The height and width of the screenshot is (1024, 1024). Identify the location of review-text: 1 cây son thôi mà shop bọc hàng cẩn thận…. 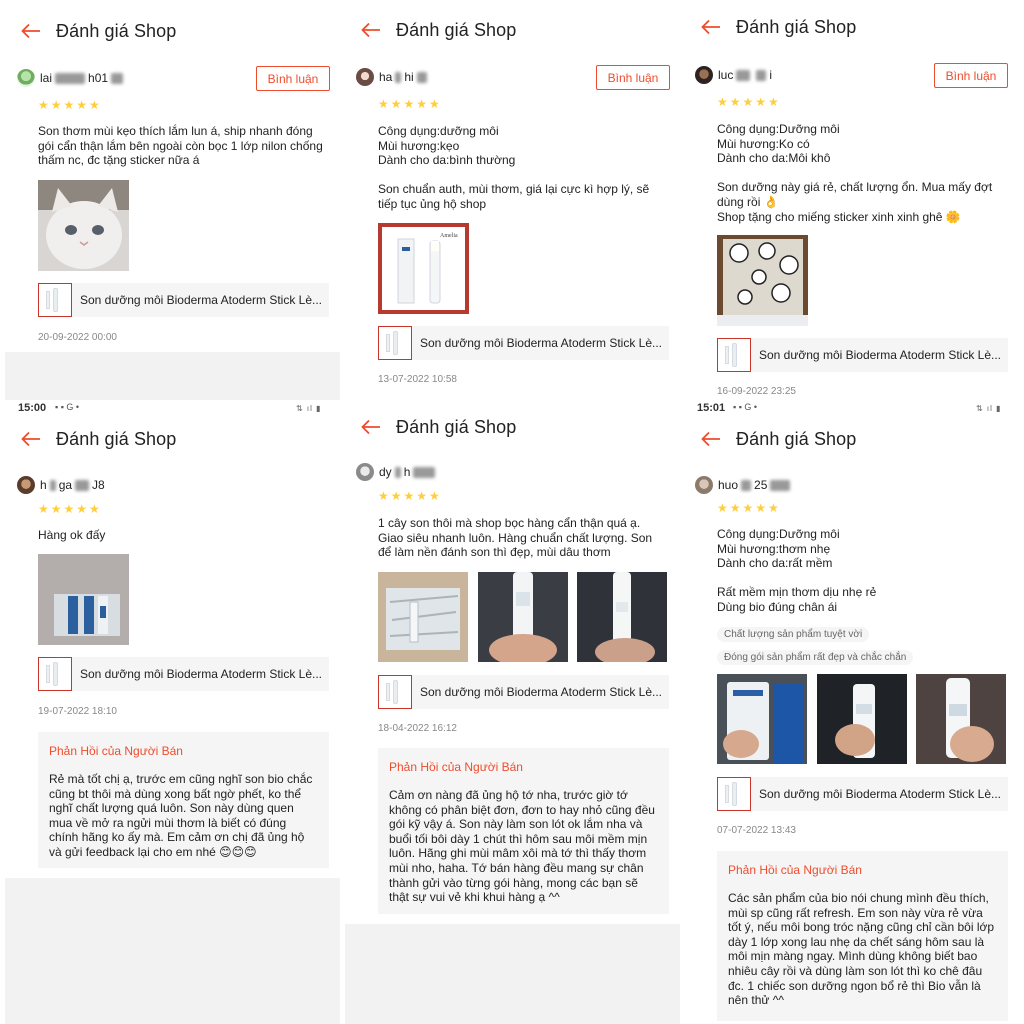
(515, 538).